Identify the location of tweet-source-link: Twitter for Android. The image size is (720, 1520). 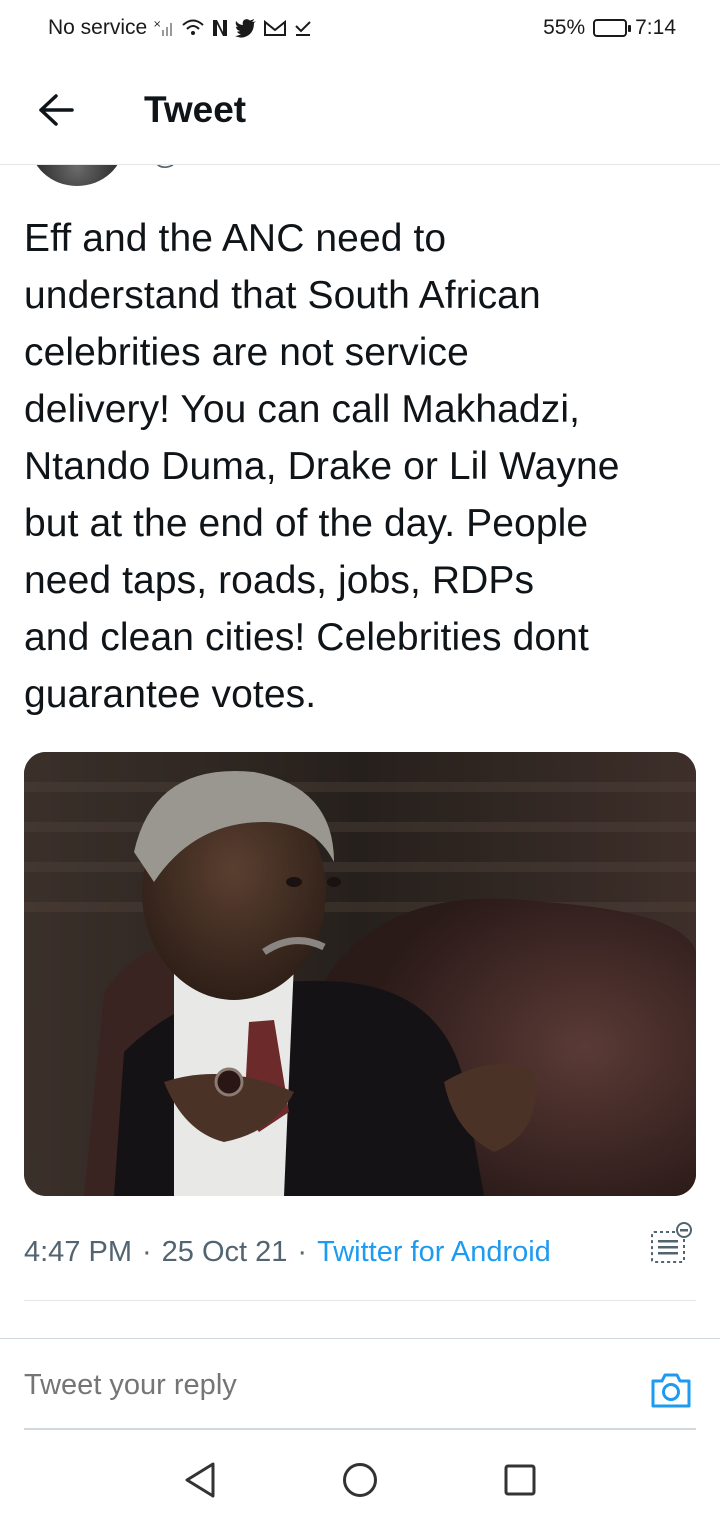
(434, 1252).